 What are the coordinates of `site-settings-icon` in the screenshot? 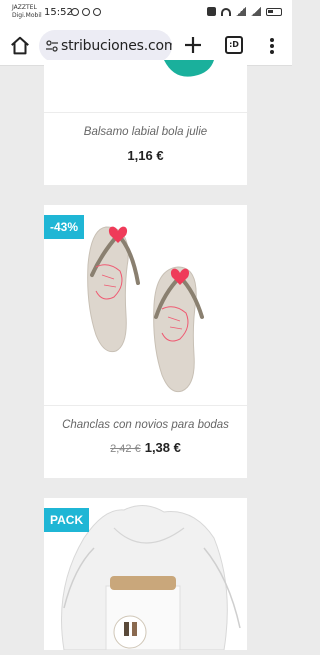 It's located at (52, 46).